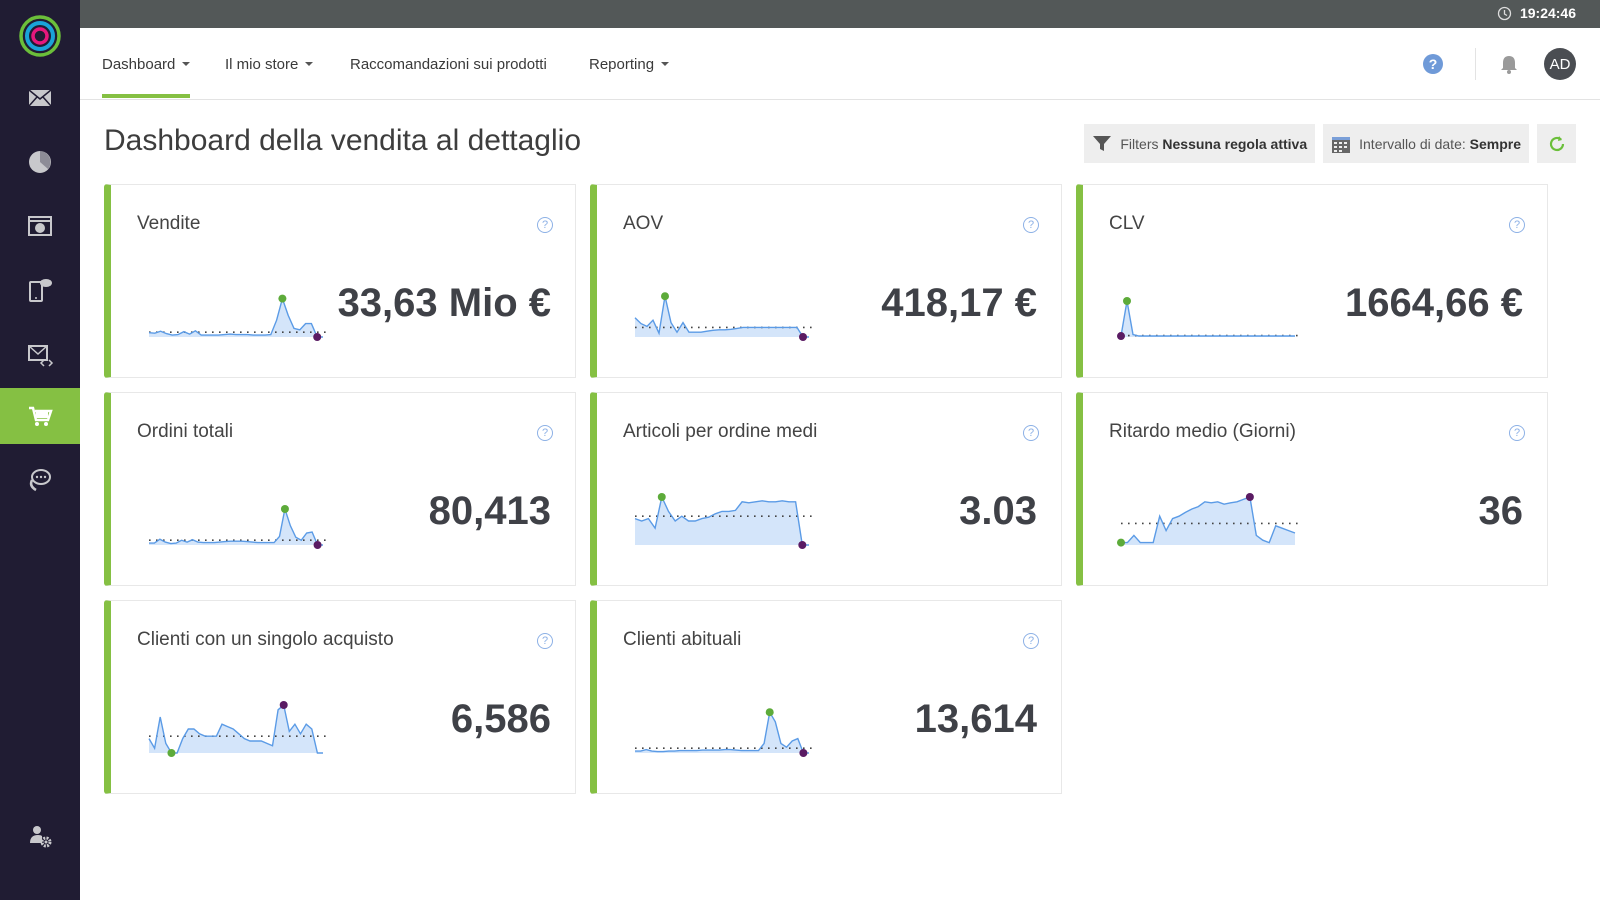  Describe the element at coordinates (1501, 511) in the screenshot. I see `kpi-card-value: 36` at that location.